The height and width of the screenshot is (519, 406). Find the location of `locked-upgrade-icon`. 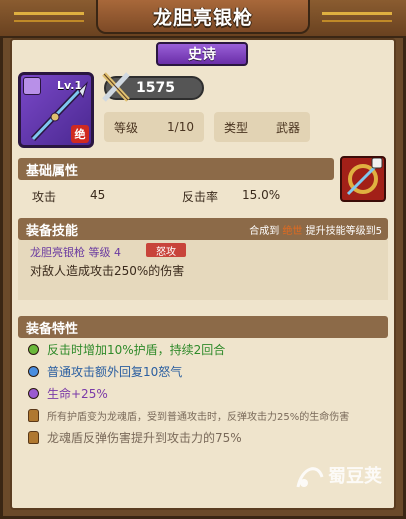

locked-upgrade-icon is located at coordinates (363, 179).